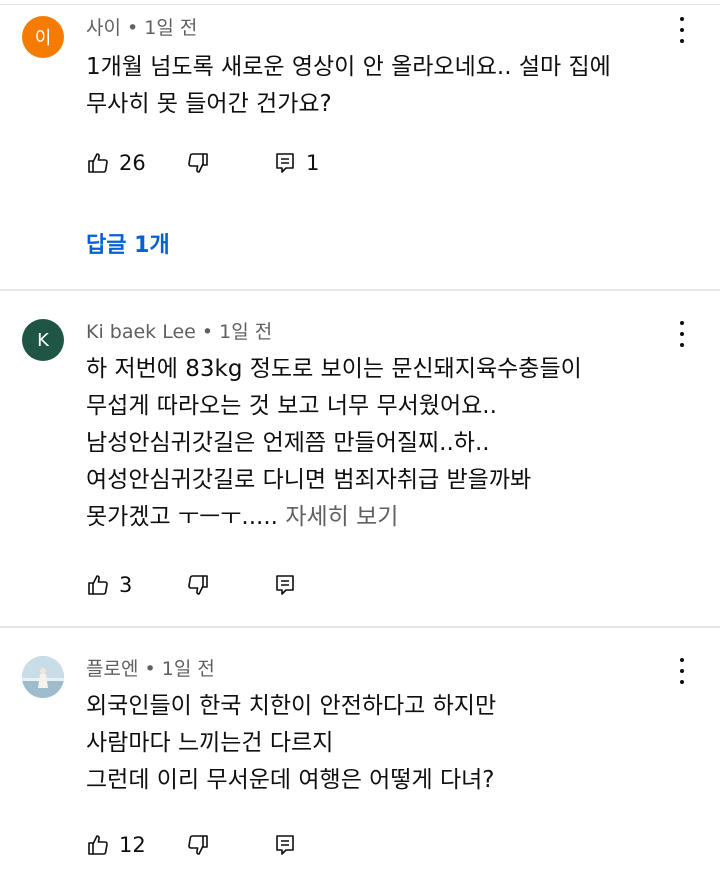 The width and height of the screenshot is (720, 877). I want to click on comment-line: 사람마다 느끼는건 다르지, so click(210, 743).